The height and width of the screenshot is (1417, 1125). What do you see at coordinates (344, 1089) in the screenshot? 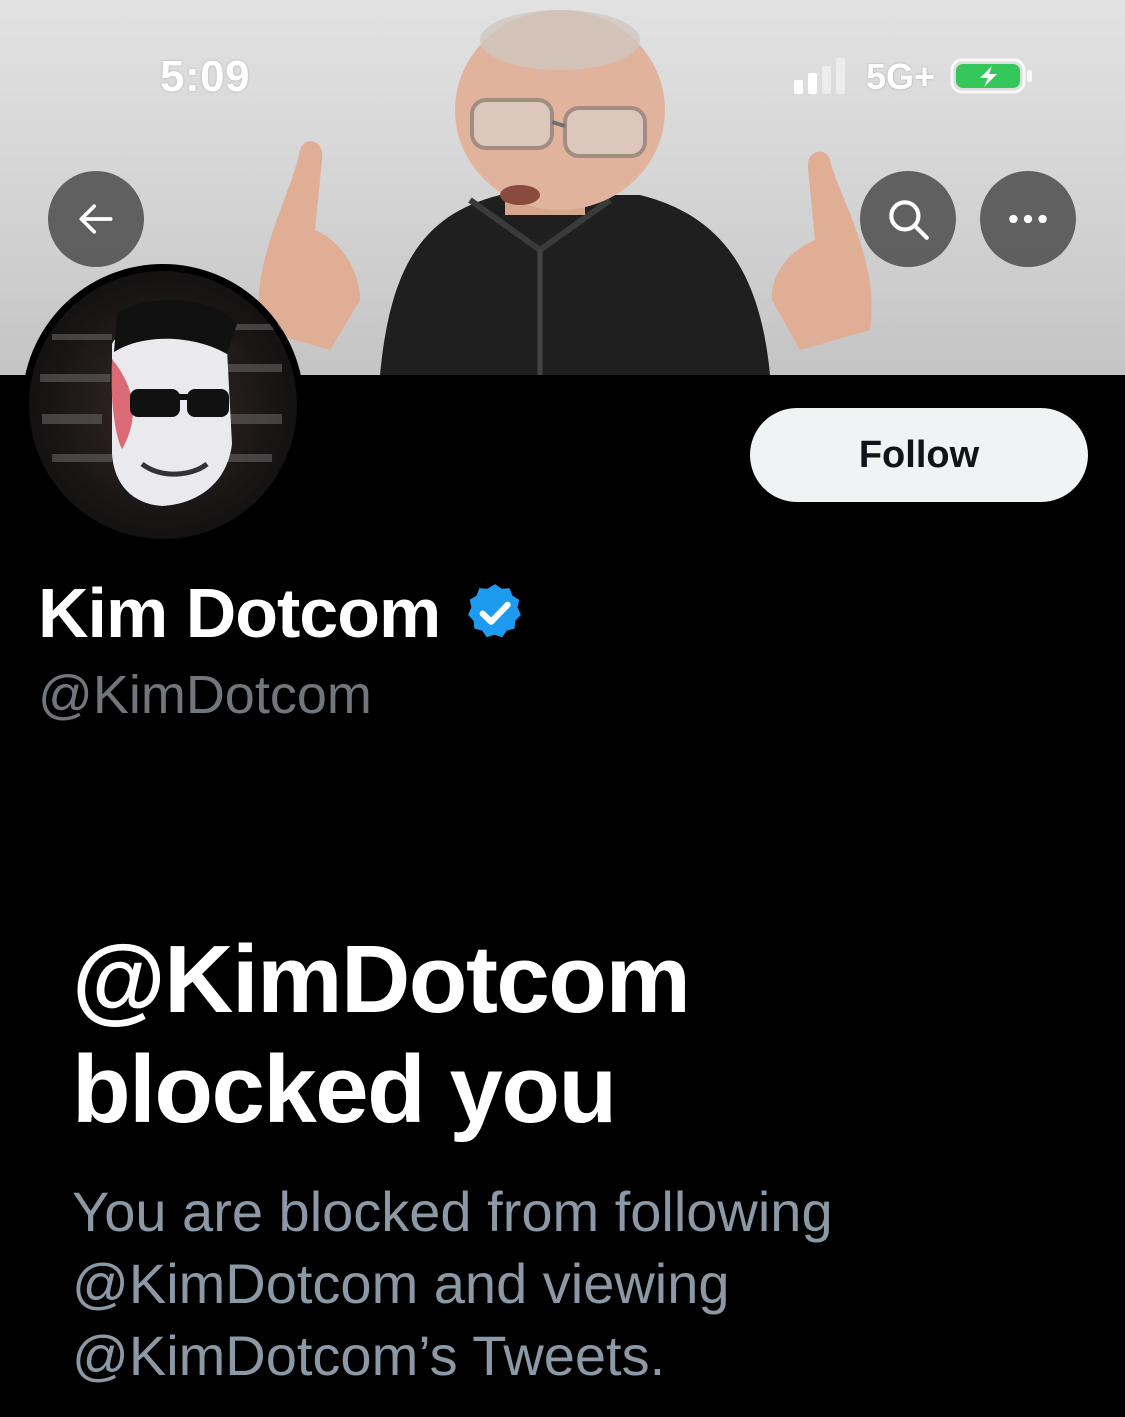
I see `blocked-title-line: blocked you` at bounding box center [344, 1089].